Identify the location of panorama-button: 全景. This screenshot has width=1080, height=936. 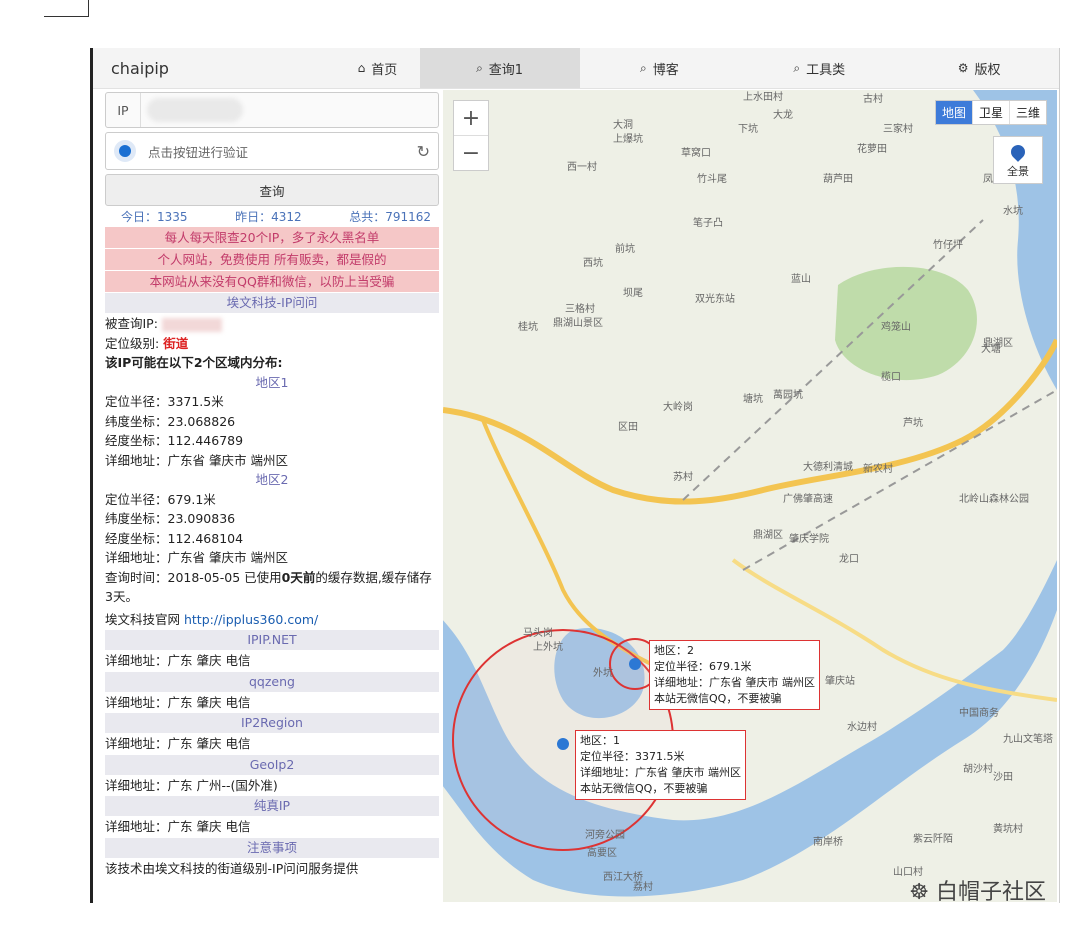
(1018, 160).